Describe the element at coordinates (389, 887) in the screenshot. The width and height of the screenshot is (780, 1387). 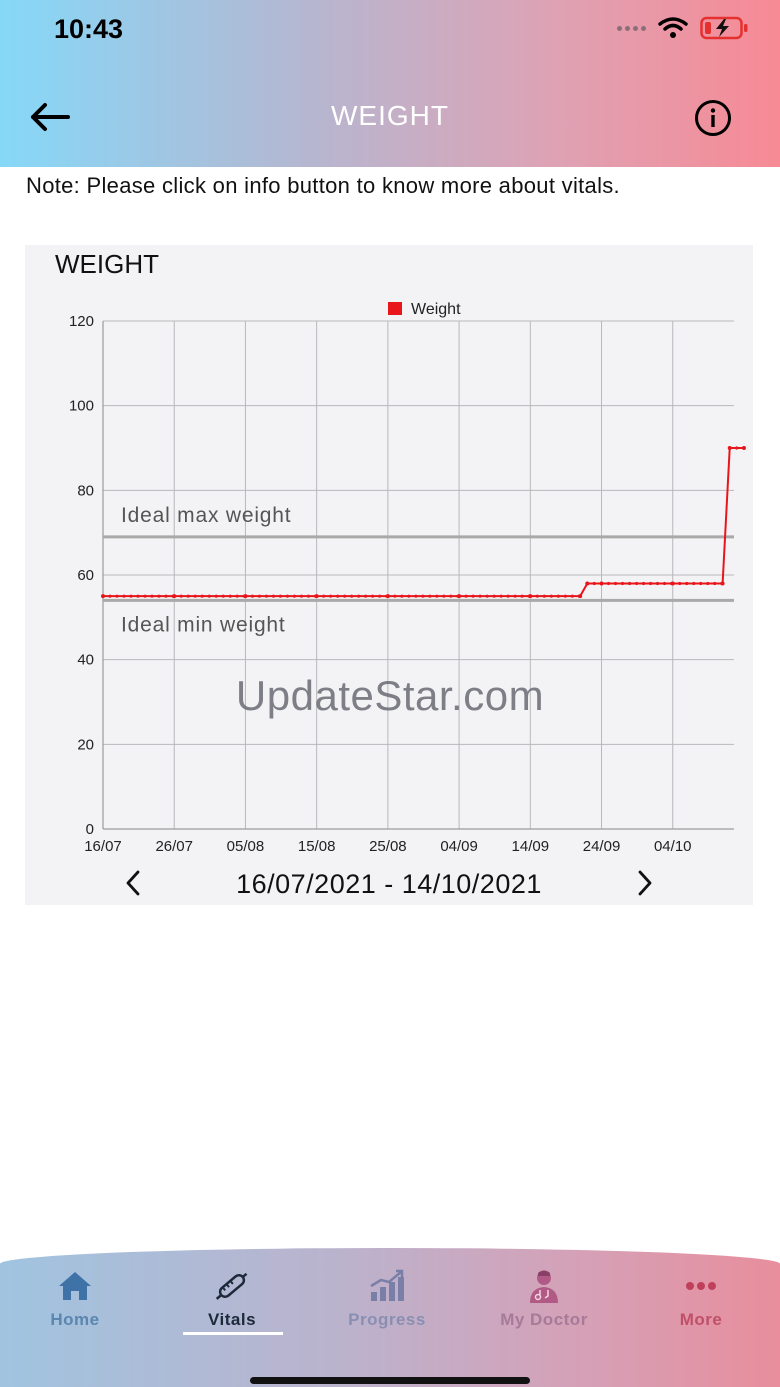
I see `date-range-bar: 16/07/2021 - 14/10/2021` at that location.